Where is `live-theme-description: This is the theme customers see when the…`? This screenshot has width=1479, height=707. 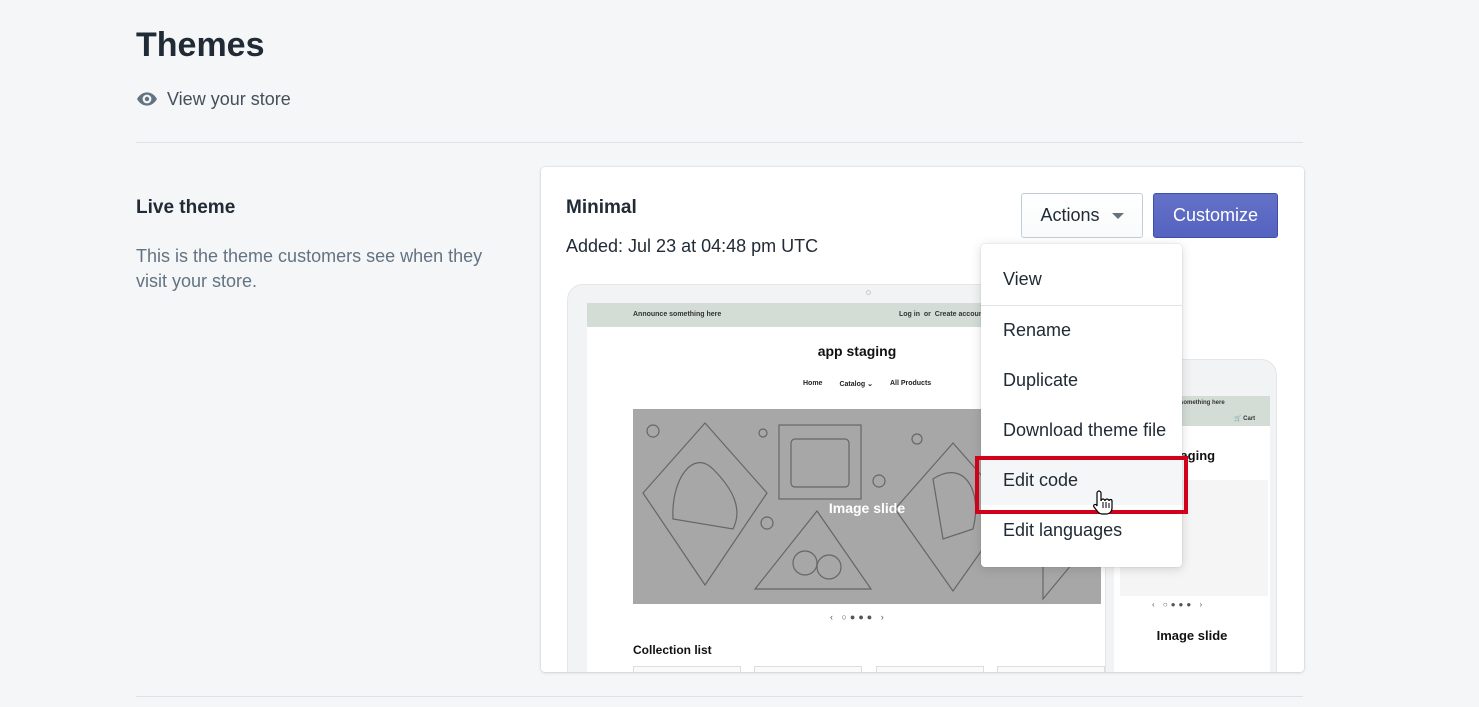
live-theme-description: This is the theme customers see when the… is located at coordinates (309, 268).